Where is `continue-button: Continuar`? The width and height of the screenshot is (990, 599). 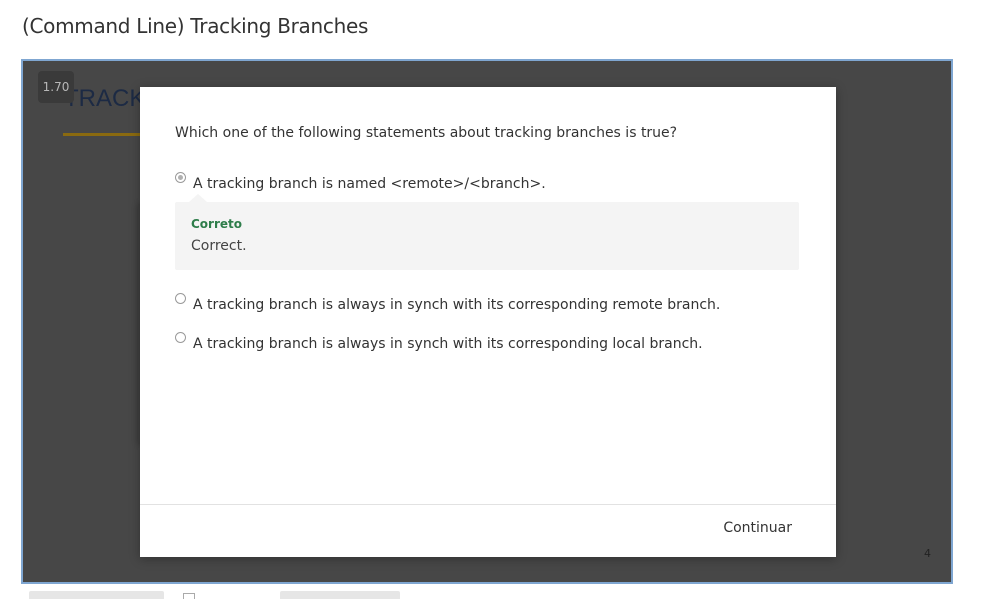 continue-button: Continuar is located at coordinates (757, 528).